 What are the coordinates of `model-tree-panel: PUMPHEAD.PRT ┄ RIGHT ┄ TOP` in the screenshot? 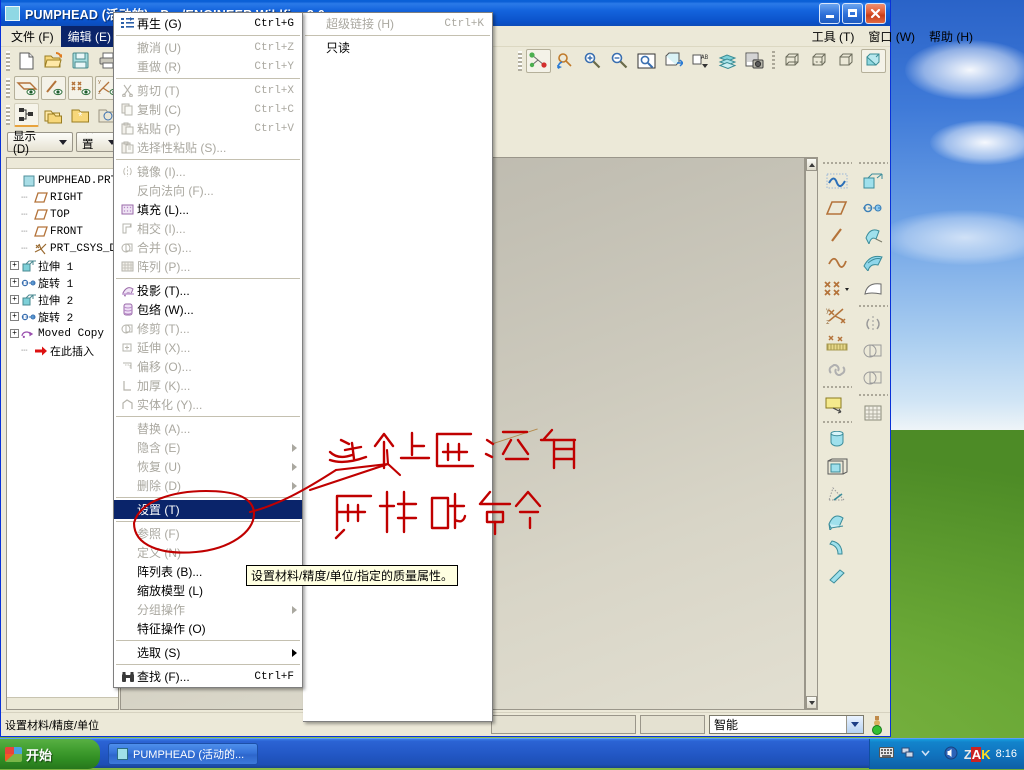 It's located at (62, 433).